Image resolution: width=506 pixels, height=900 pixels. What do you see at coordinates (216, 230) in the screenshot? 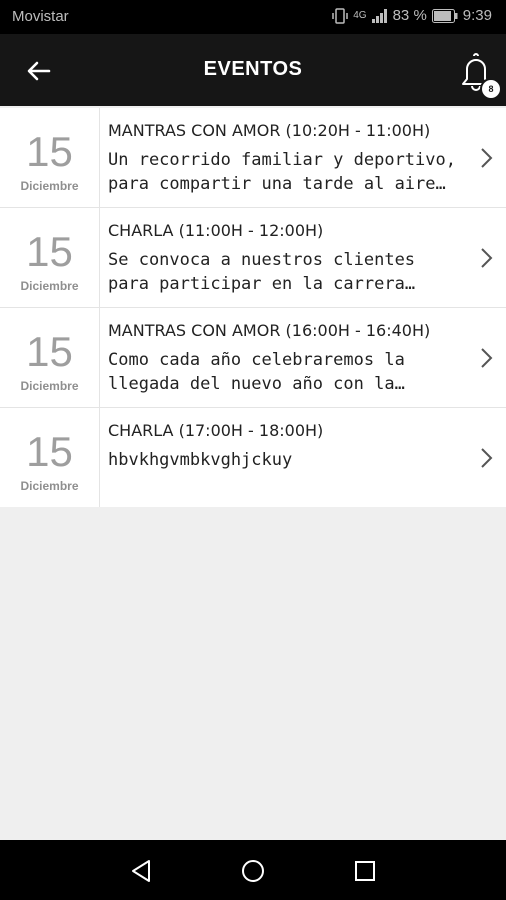
I see `event-title: CHARLA (11:00H - 12:00H)` at bounding box center [216, 230].